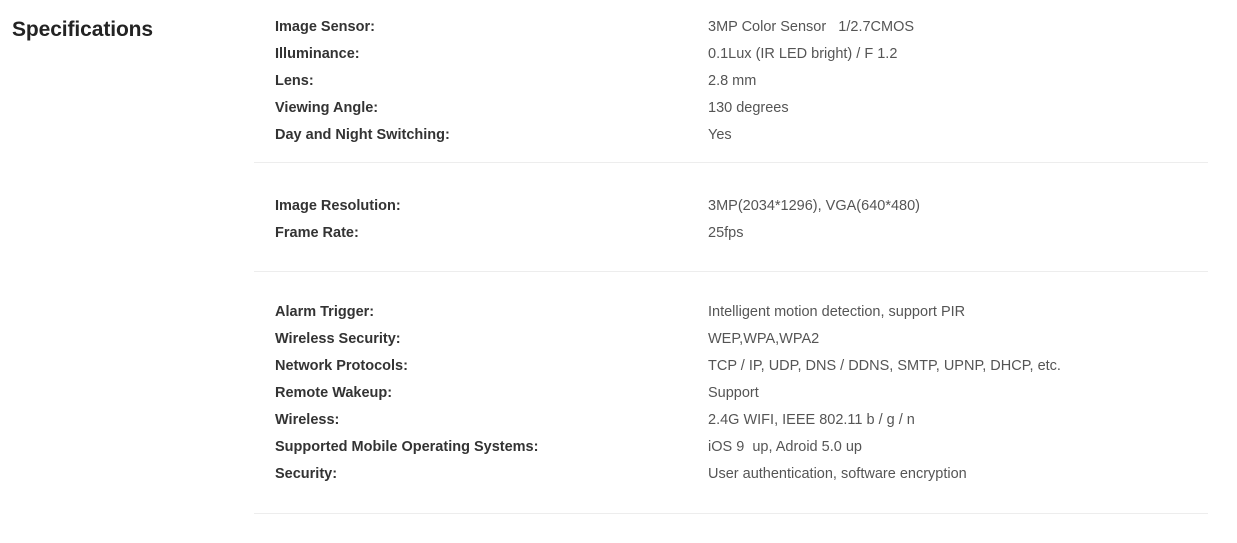 The width and height of the screenshot is (1237, 543). I want to click on spec-value: 2.8 mm, so click(732, 81).